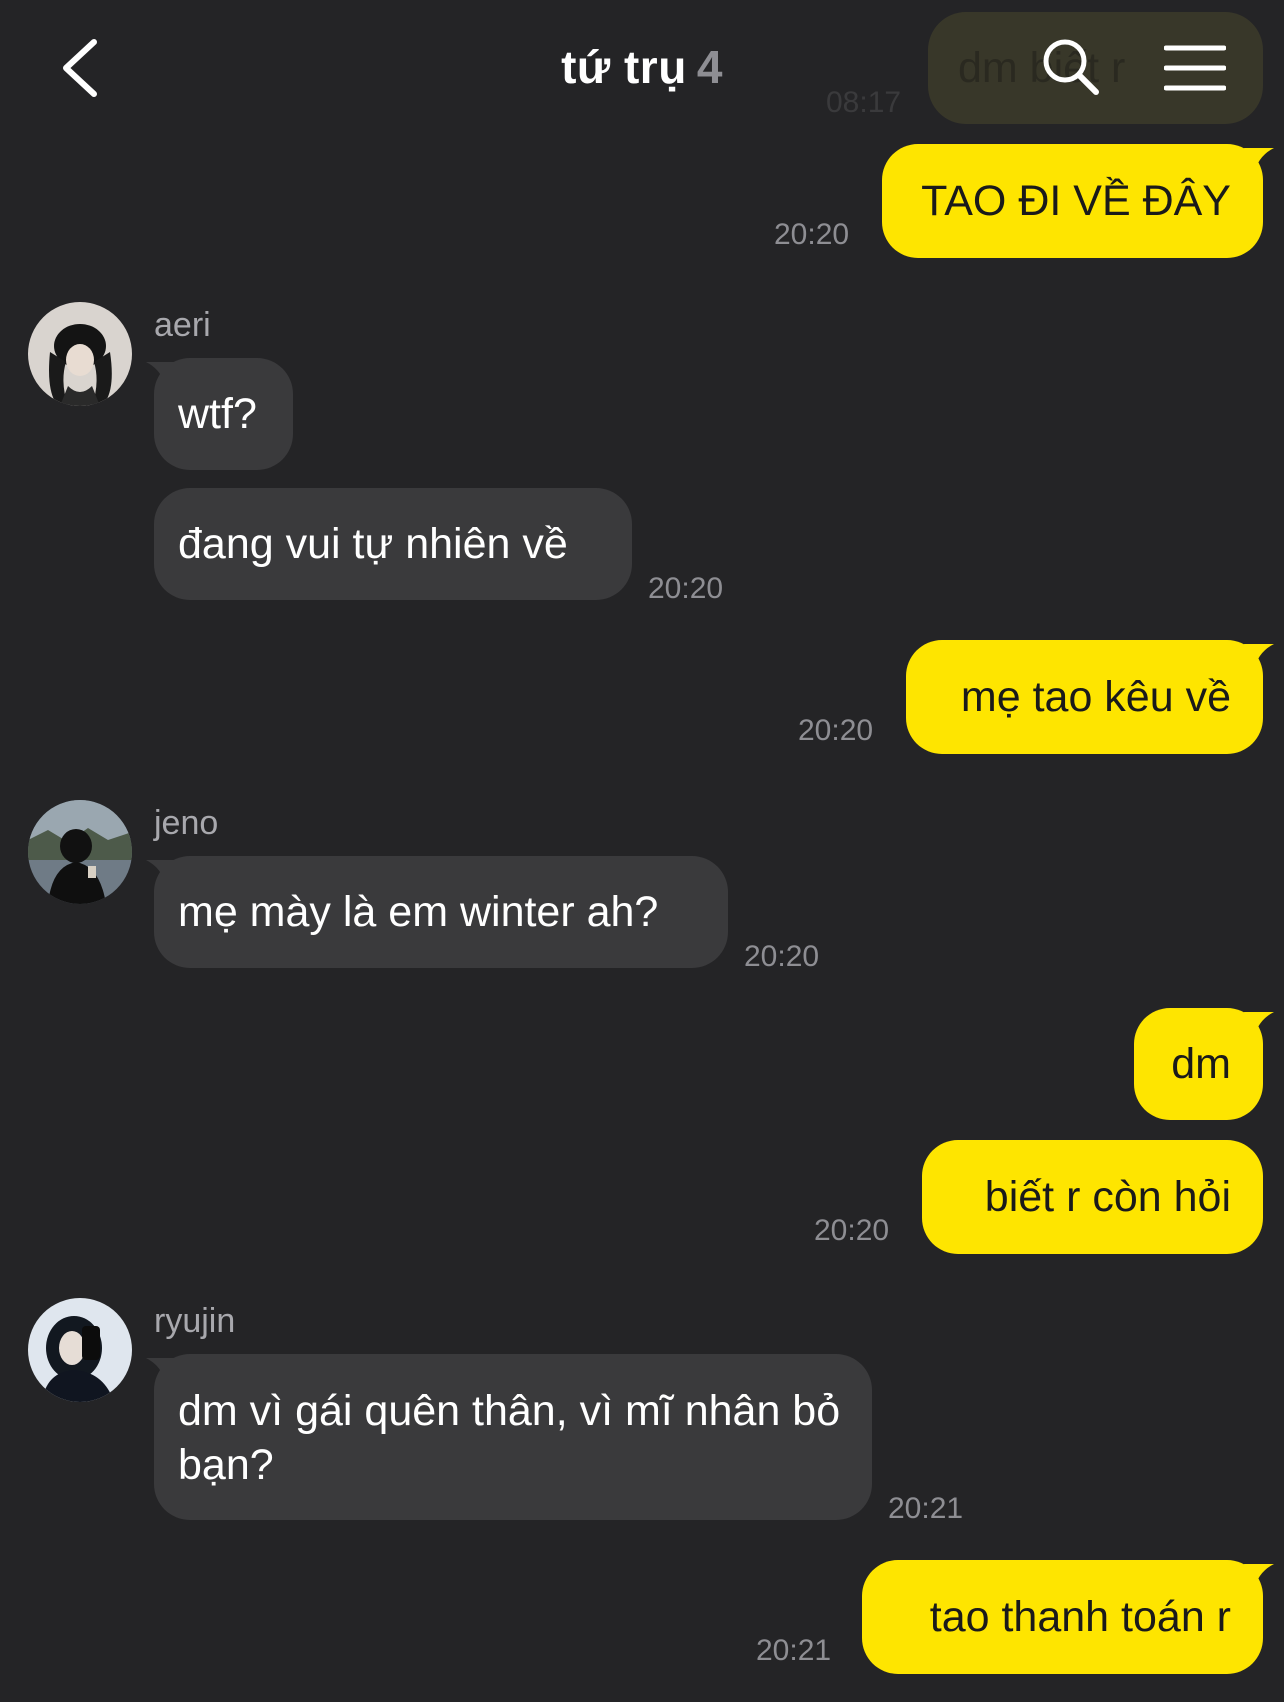 The image size is (1284, 1702). What do you see at coordinates (80, 852) in the screenshot?
I see `avatar-jeno` at bounding box center [80, 852].